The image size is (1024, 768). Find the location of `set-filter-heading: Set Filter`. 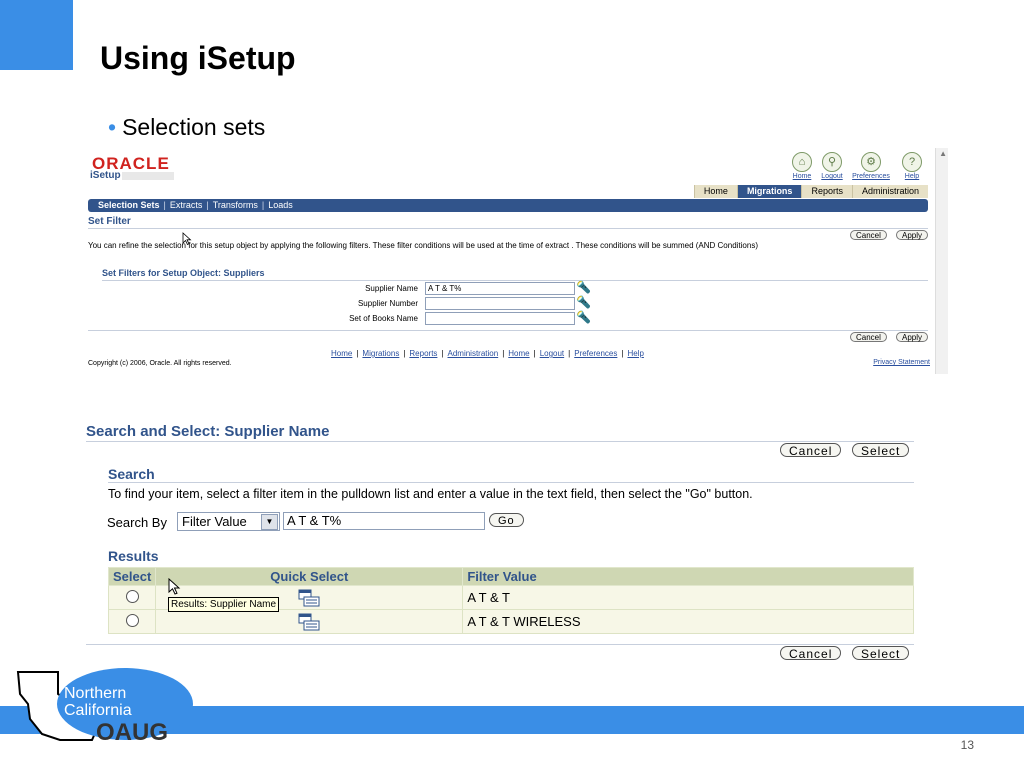

set-filter-heading: Set Filter is located at coordinates (109, 221).